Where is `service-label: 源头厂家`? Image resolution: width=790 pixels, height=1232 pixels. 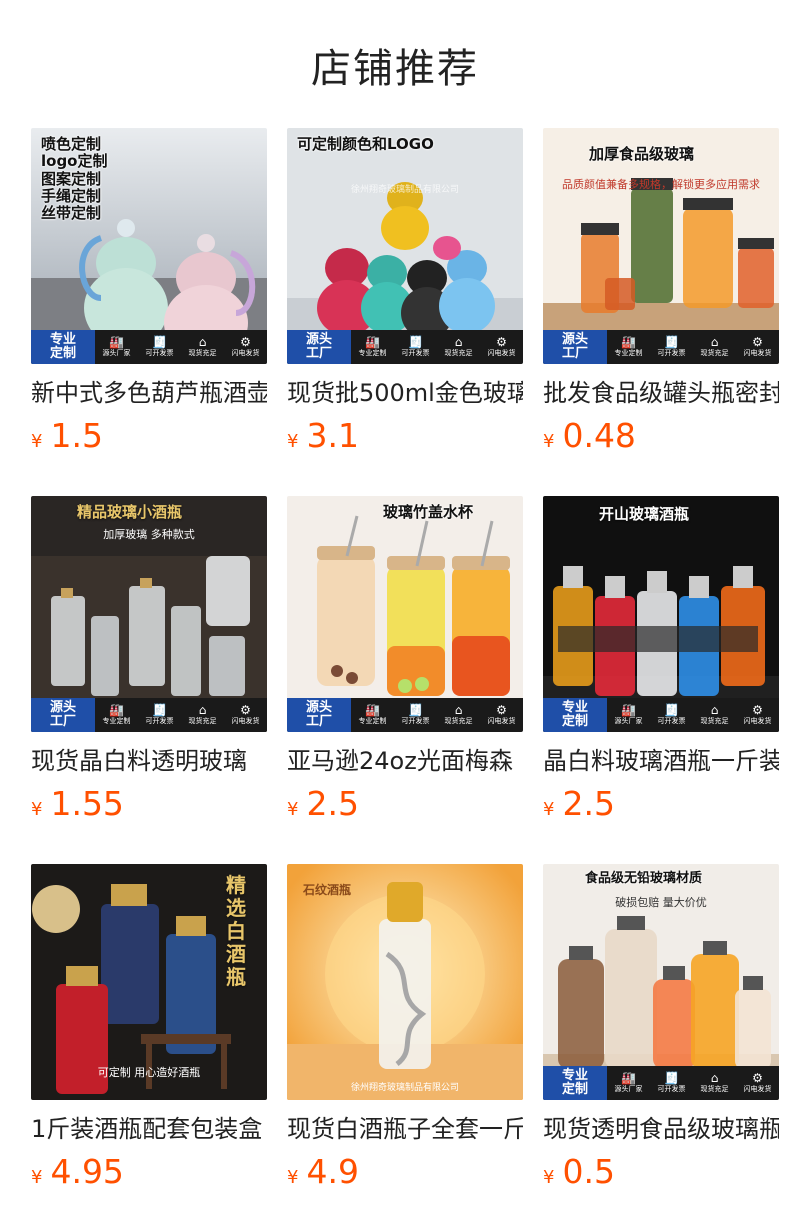
service-label: 源头厂家 is located at coordinates (628, 1089).